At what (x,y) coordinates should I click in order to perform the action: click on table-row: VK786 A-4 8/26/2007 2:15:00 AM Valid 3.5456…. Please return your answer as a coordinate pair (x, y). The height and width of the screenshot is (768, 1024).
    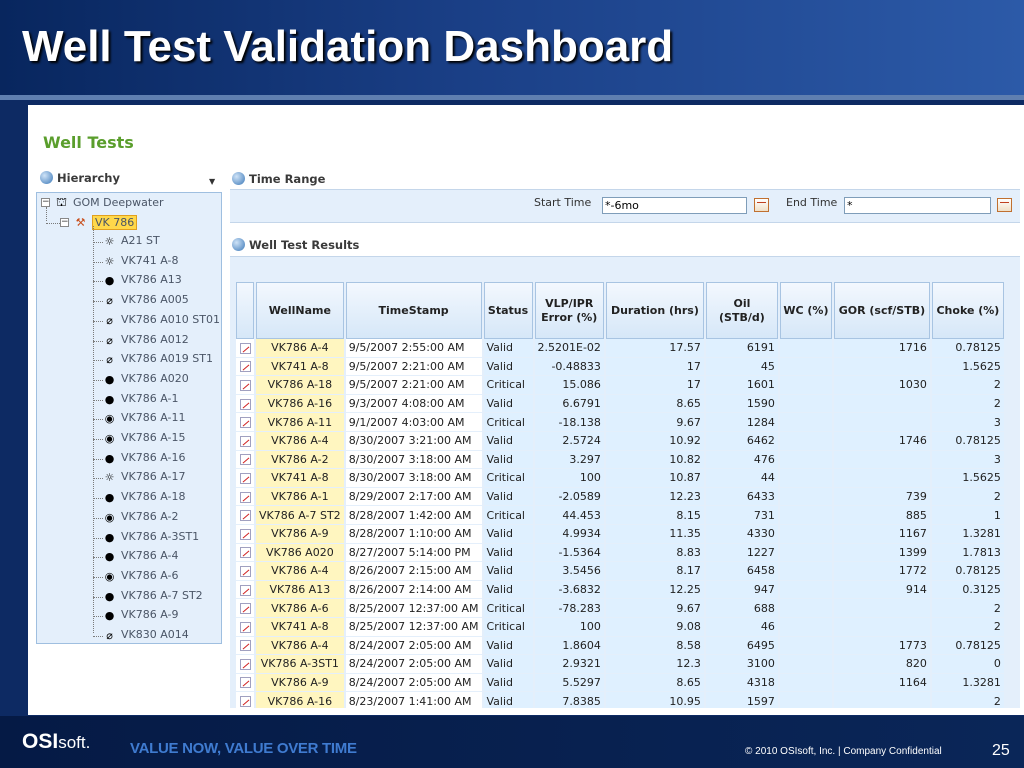
    Looking at the image, I should click on (620, 571).